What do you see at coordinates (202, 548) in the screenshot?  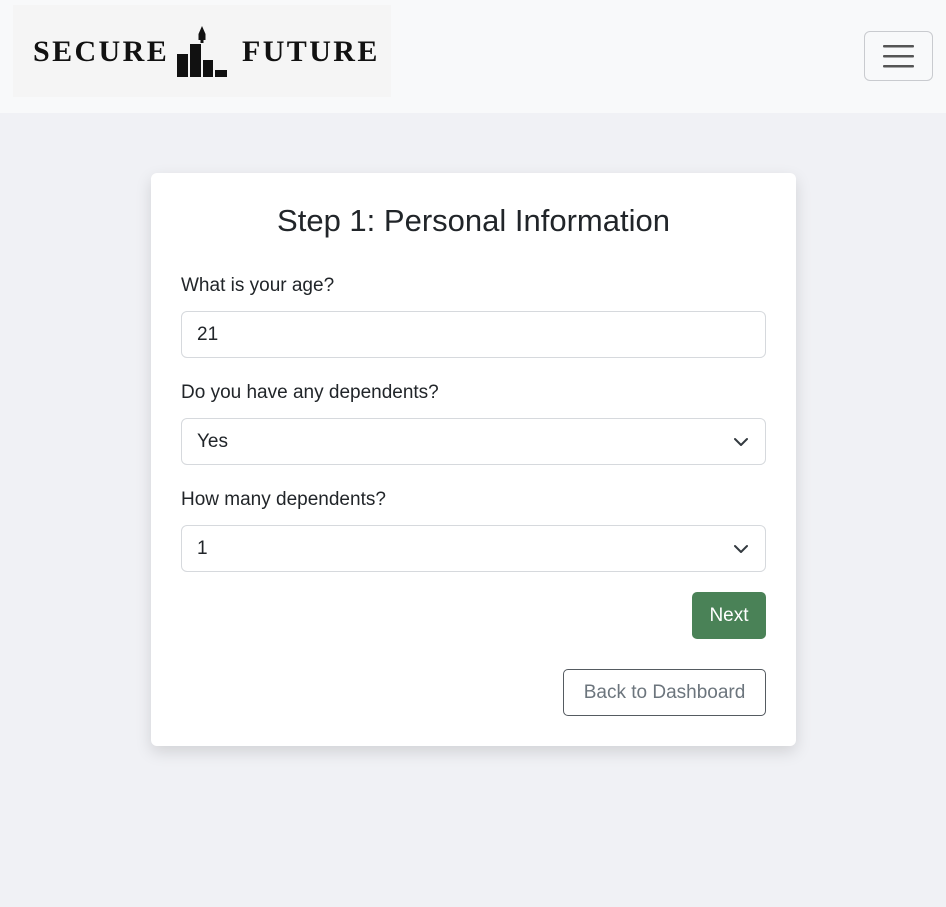 I see `dependents-count-selected-value: 1` at bounding box center [202, 548].